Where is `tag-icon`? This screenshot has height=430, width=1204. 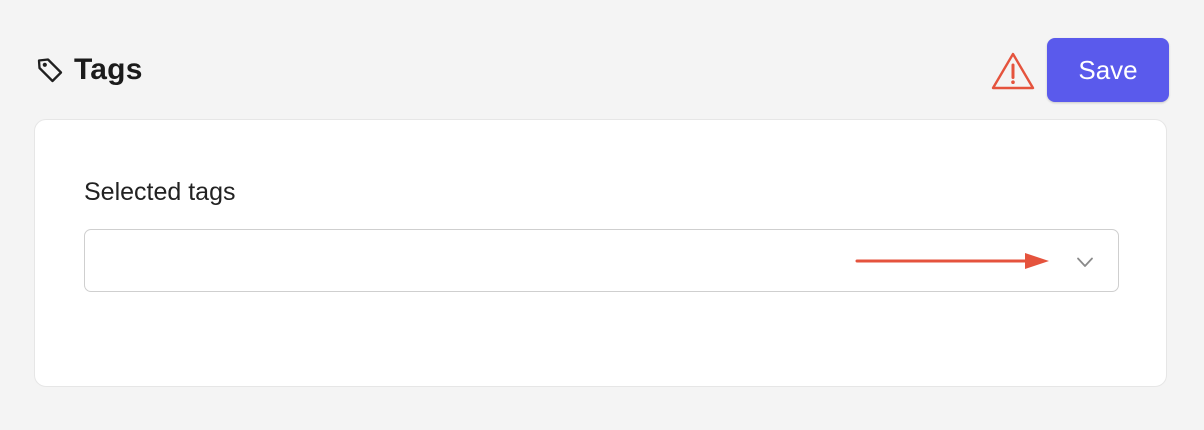 tag-icon is located at coordinates (50, 70).